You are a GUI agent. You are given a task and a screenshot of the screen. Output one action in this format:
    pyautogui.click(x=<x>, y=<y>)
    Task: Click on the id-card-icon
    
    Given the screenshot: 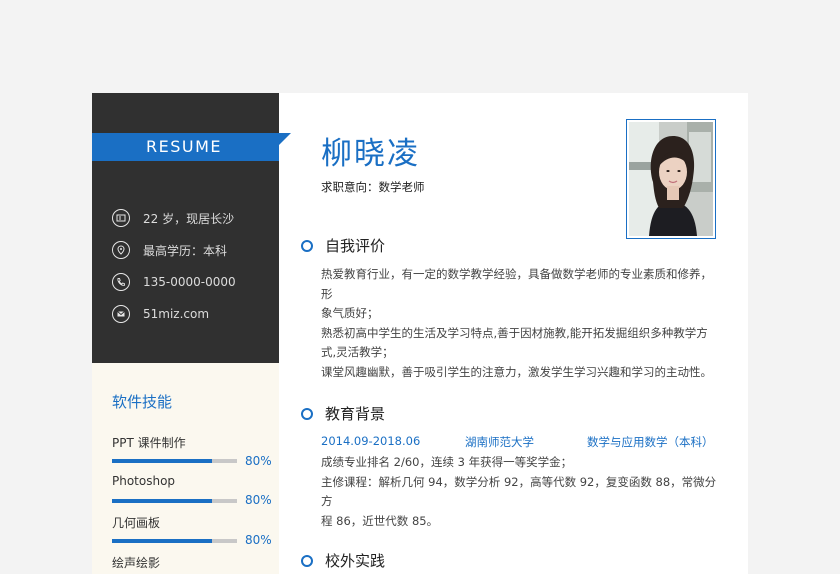 What is the action you would take?
    pyautogui.click(x=121, y=218)
    